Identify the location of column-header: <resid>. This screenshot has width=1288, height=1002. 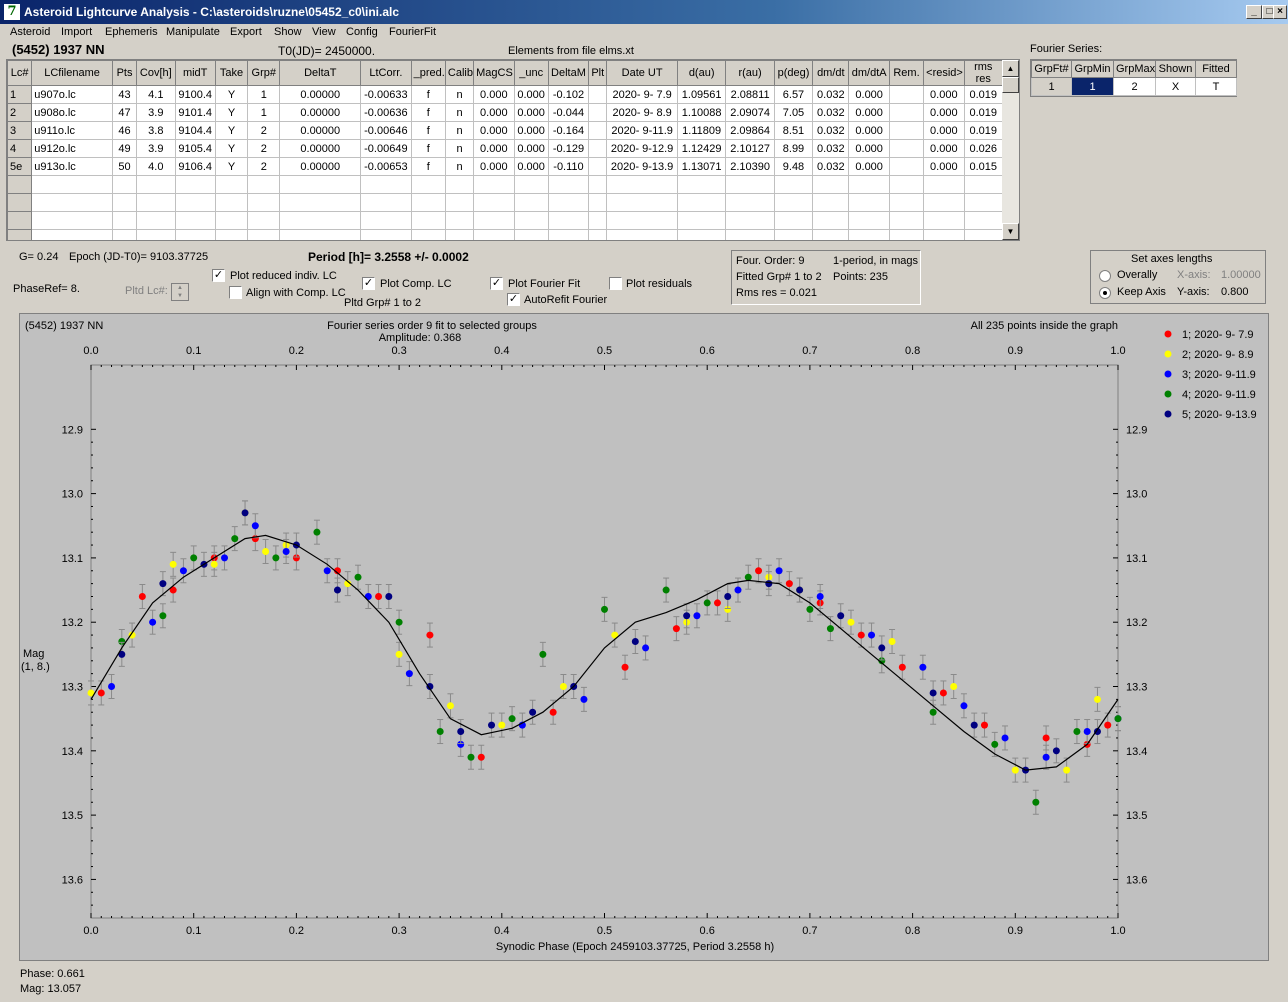
(944, 73).